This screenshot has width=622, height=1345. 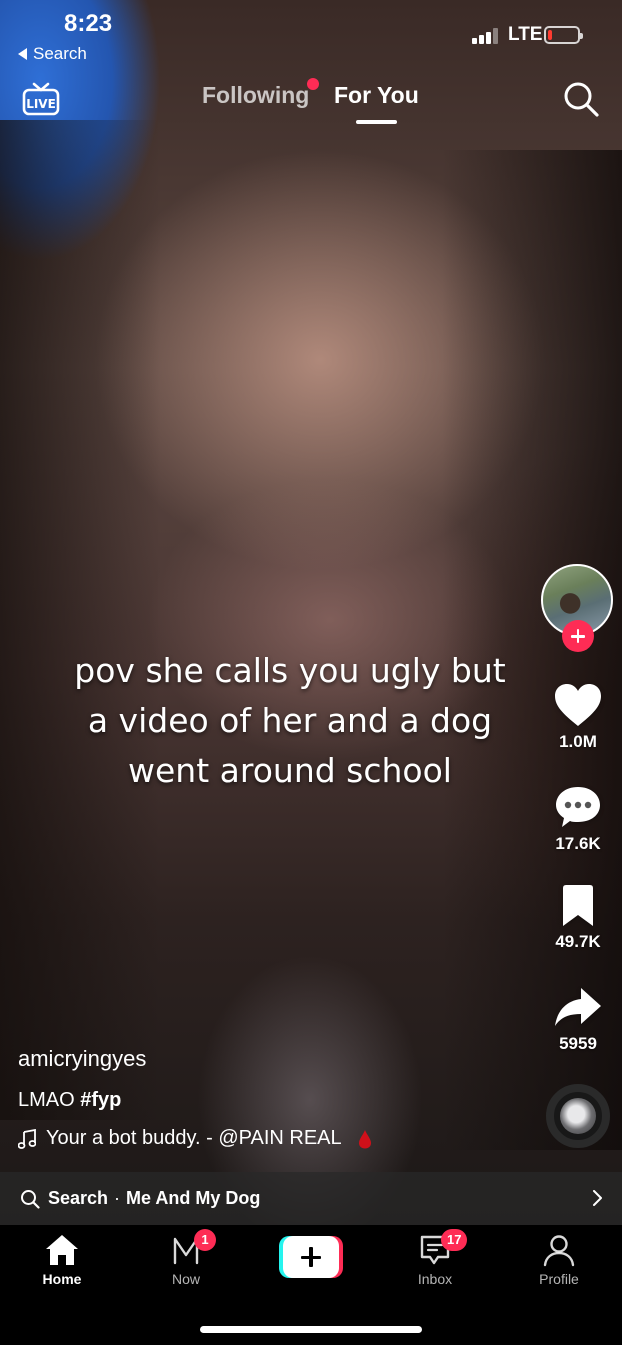 I want to click on network-type: LTE, so click(x=525, y=34).